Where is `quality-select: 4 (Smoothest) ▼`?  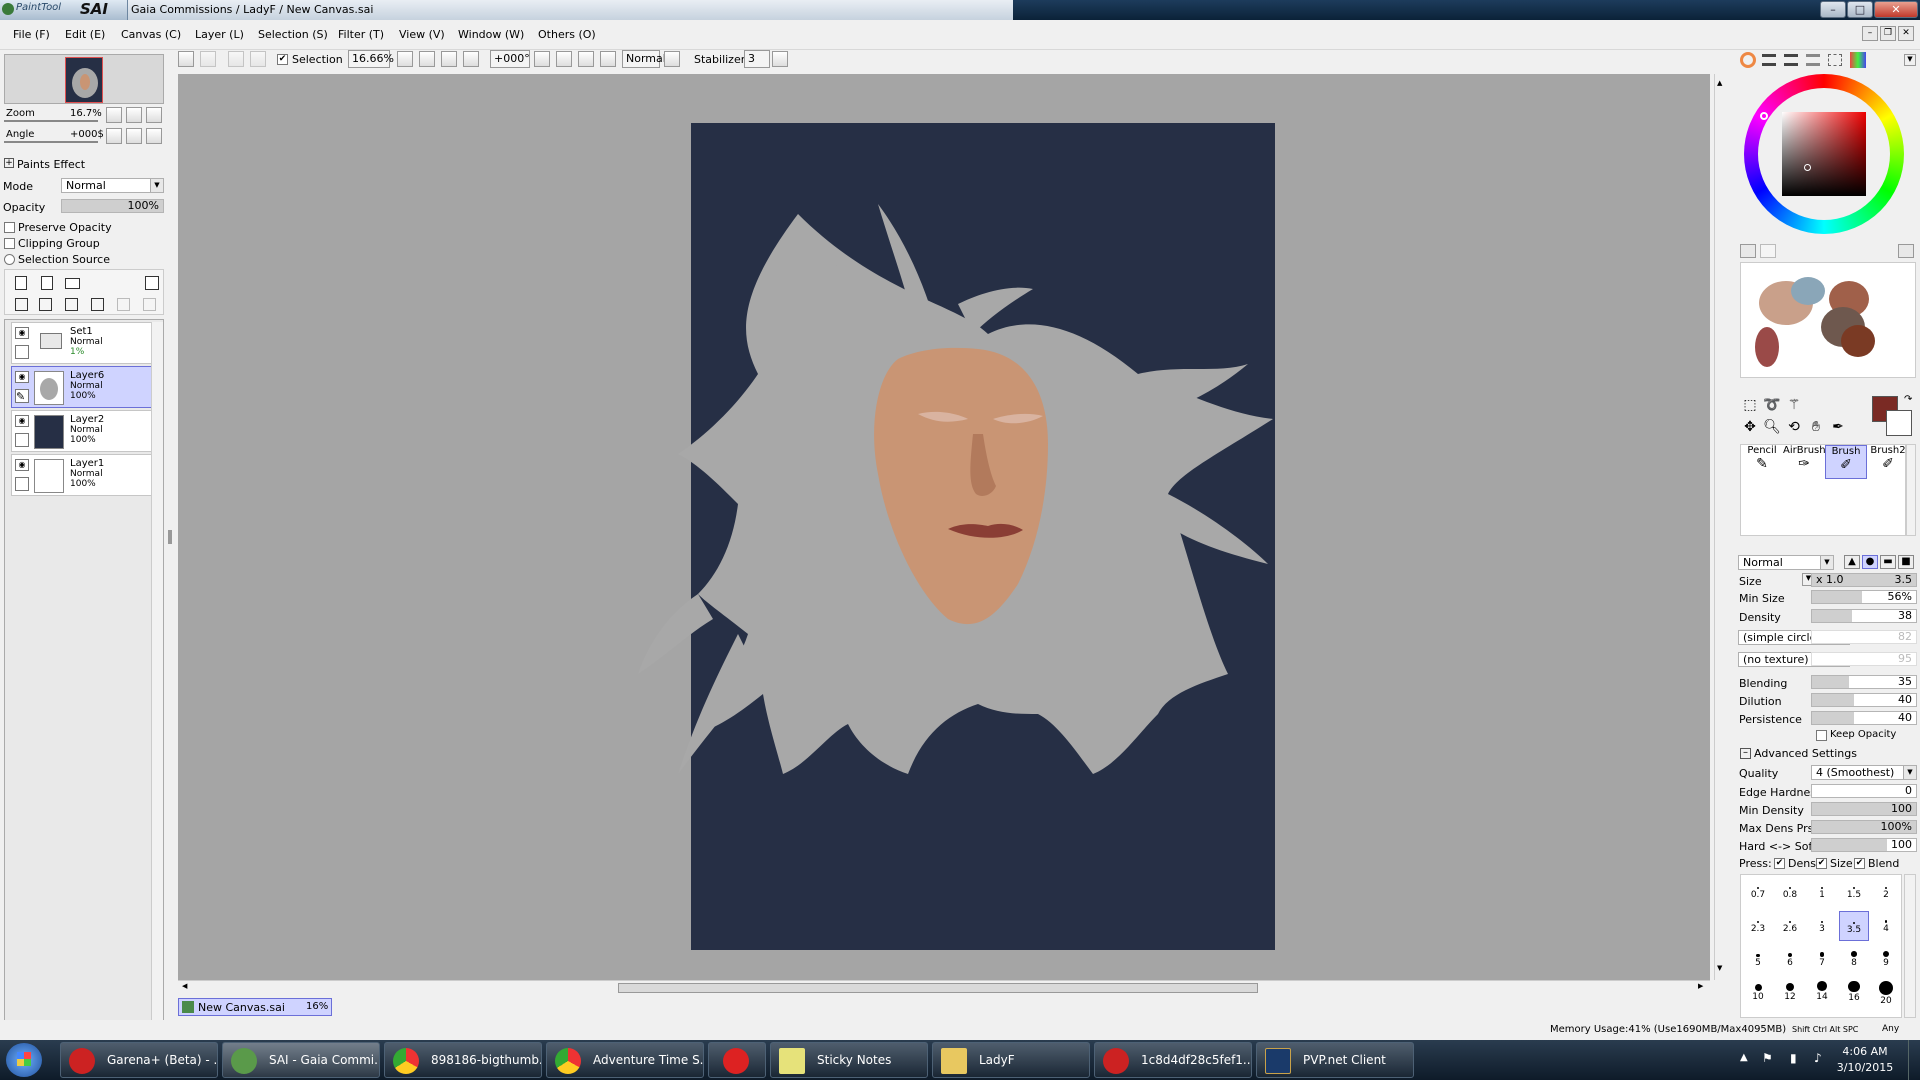
quality-select: 4 (Smoothest) ▼ is located at coordinates (1864, 772).